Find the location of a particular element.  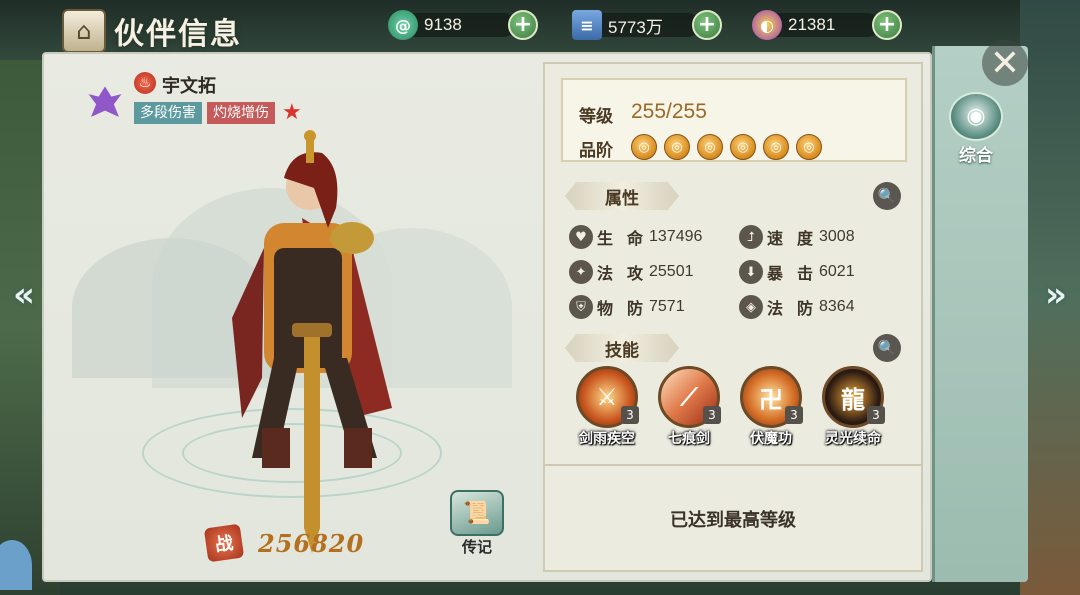

stat-magic-attack: ✦ 法攻 25501 is located at coordinates (631, 272).